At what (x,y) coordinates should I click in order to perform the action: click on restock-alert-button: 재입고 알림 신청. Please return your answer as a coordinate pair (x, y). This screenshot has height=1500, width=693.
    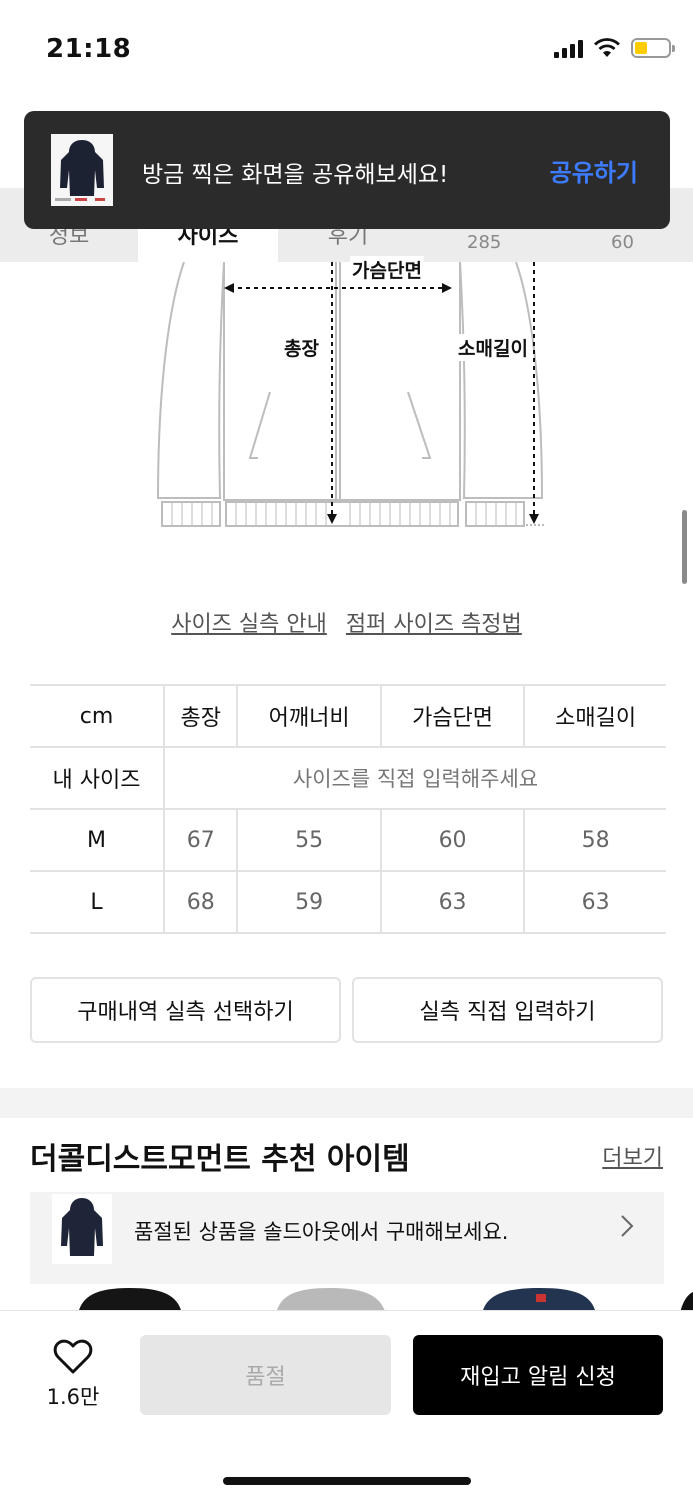
    Looking at the image, I should click on (538, 1375).